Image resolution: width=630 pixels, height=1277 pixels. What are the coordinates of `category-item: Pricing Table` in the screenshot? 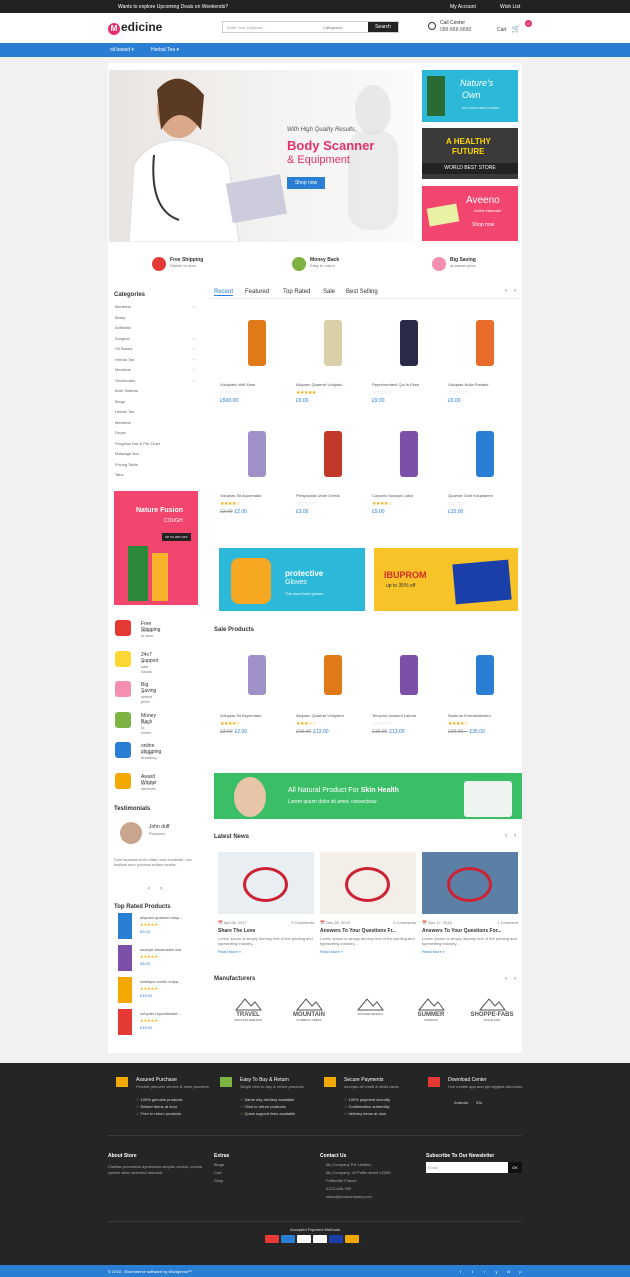 It's located at (126, 464).